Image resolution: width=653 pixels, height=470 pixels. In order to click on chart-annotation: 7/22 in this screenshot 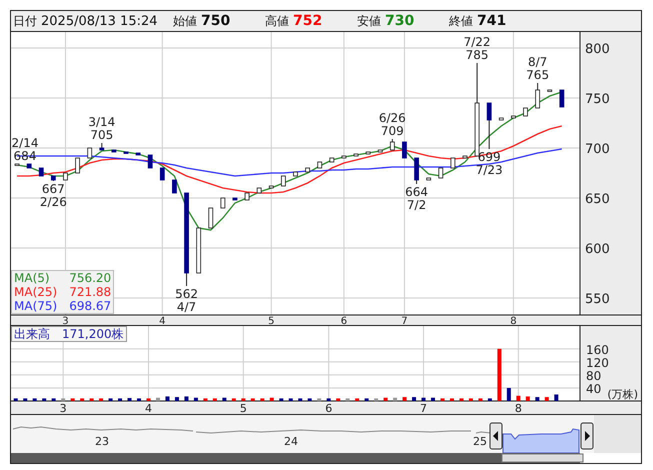, I will do `click(477, 42)`.